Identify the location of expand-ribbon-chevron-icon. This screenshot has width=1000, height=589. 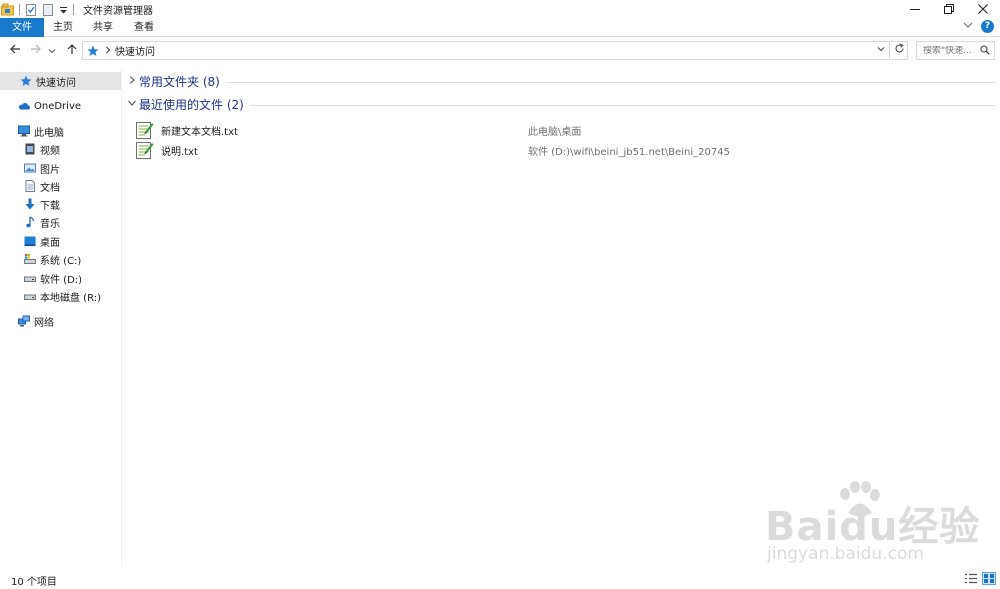
(968, 26).